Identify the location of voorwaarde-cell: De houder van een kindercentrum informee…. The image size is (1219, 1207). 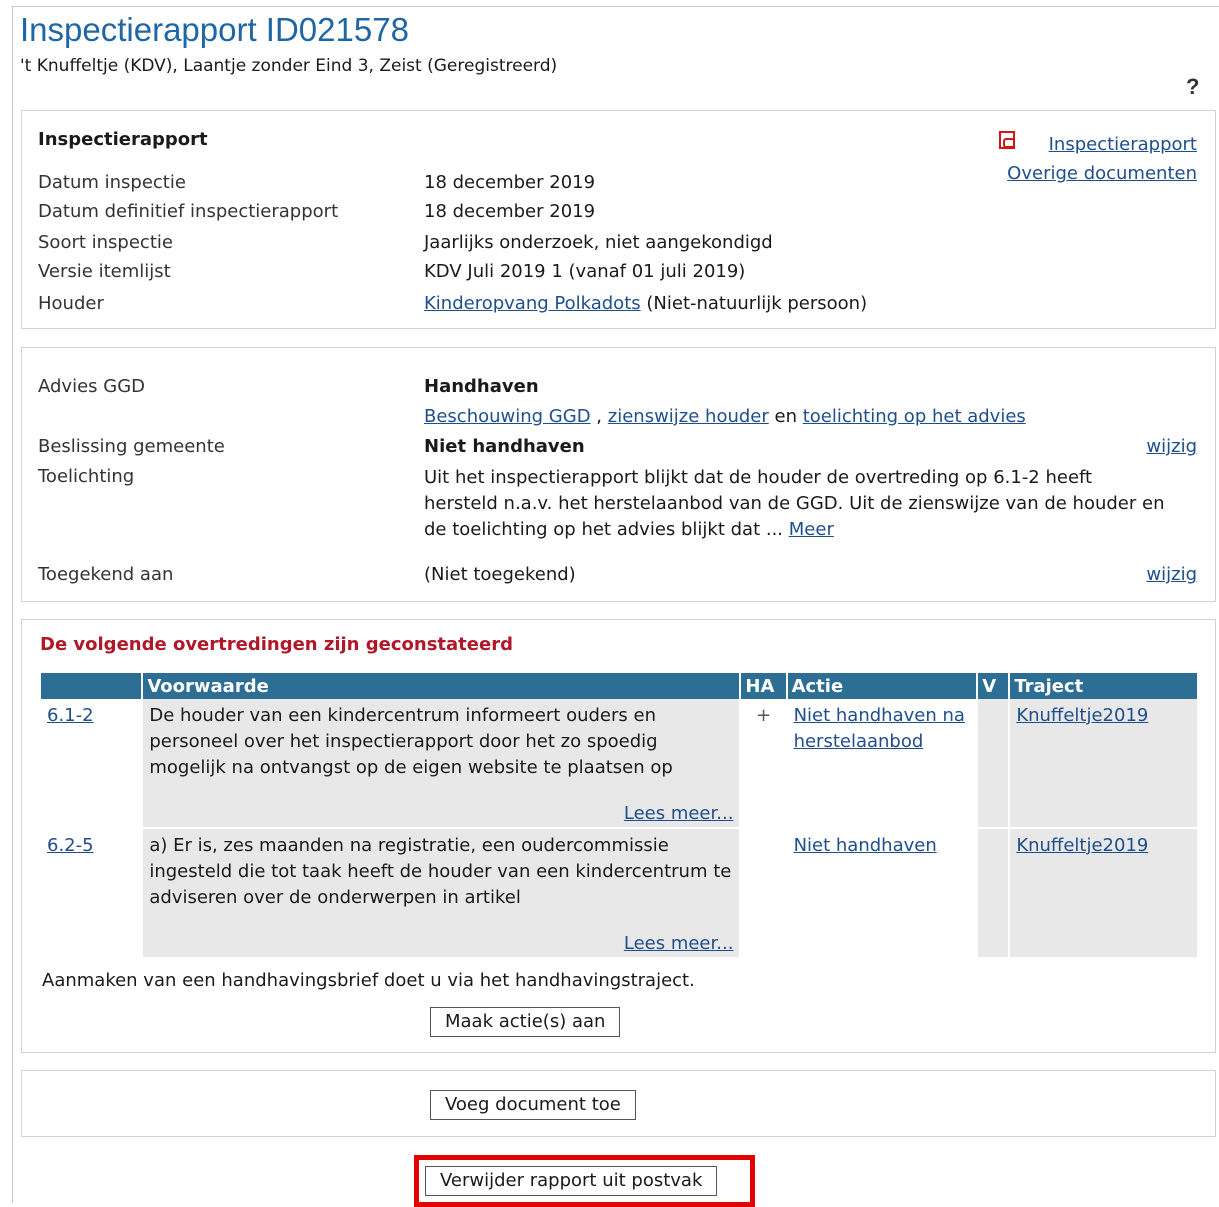
(441, 763).